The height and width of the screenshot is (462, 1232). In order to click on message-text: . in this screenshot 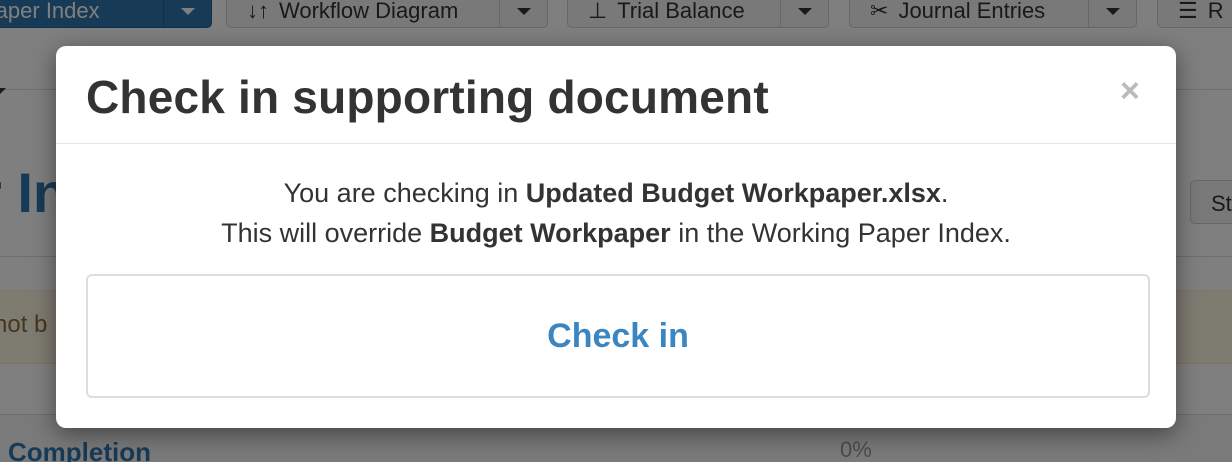, I will do `click(944, 193)`.